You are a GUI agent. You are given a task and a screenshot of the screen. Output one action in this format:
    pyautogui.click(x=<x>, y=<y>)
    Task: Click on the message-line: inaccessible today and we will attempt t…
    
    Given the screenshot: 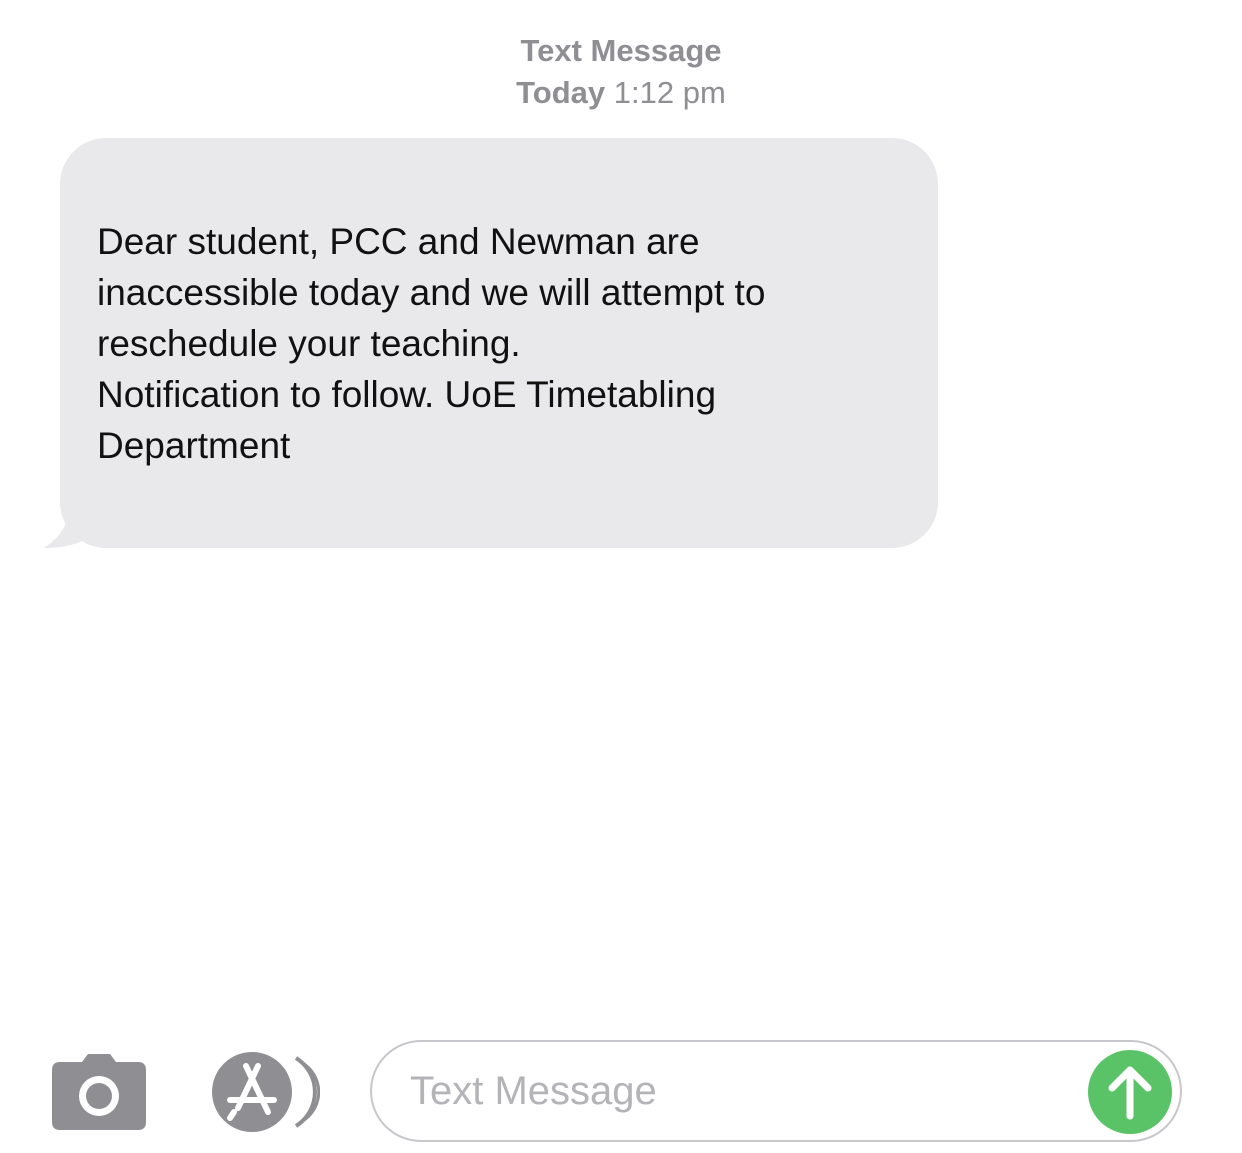 What is the action you would take?
    pyautogui.click(x=431, y=292)
    